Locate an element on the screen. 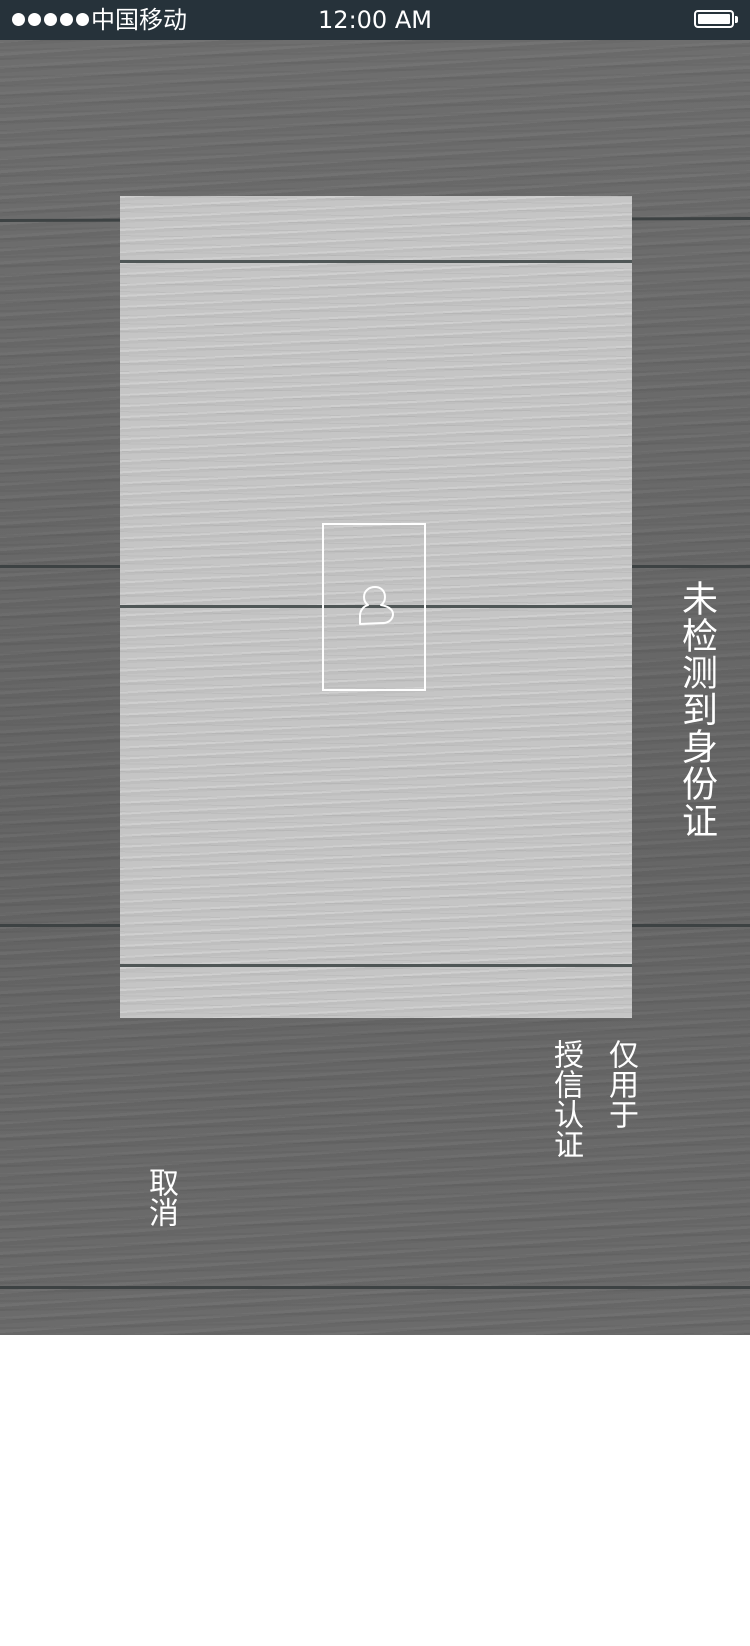  face-guide-box is located at coordinates (374, 607).